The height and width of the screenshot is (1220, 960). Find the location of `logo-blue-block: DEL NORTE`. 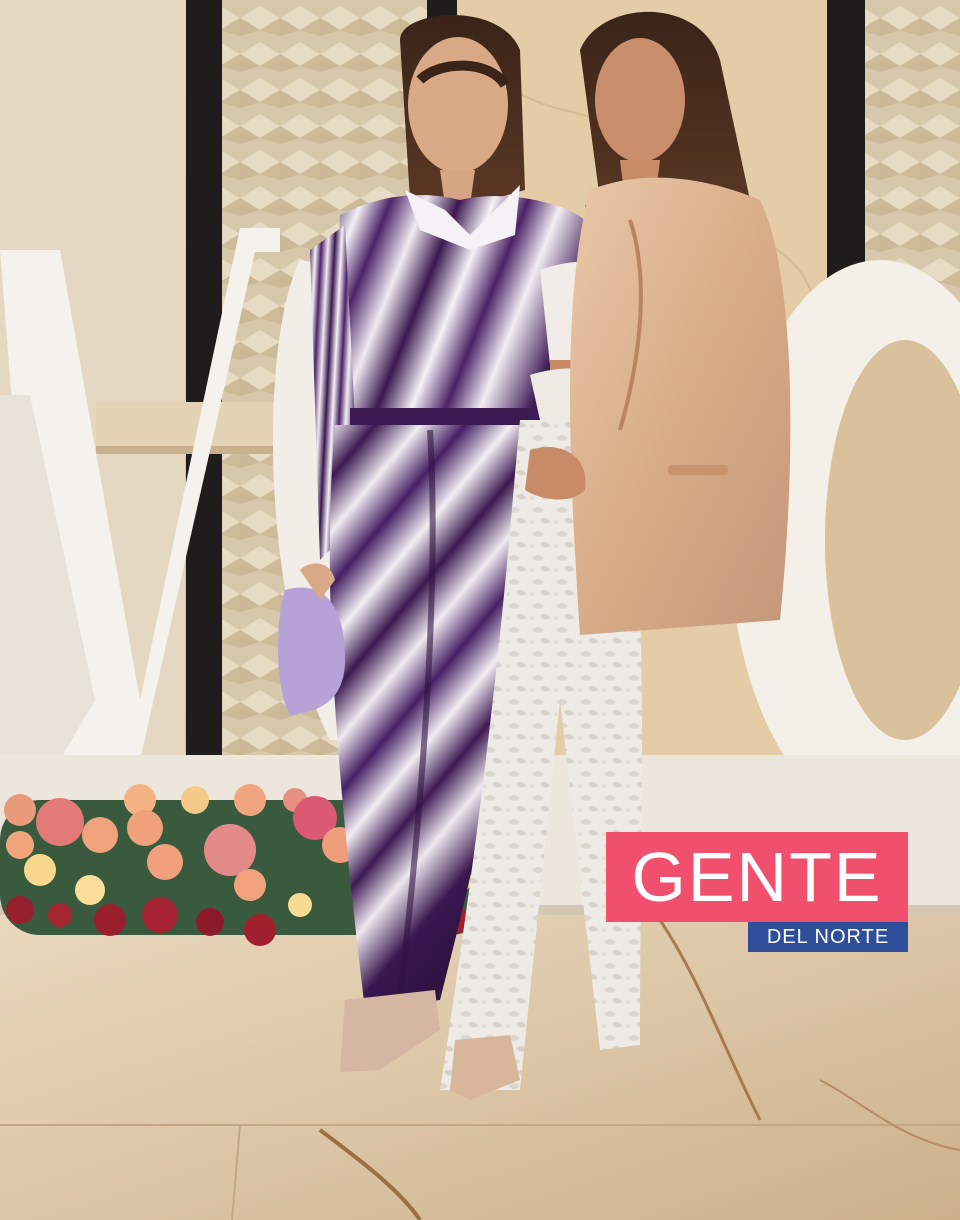

logo-blue-block: DEL NORTE is located at coordinates (828, 937).